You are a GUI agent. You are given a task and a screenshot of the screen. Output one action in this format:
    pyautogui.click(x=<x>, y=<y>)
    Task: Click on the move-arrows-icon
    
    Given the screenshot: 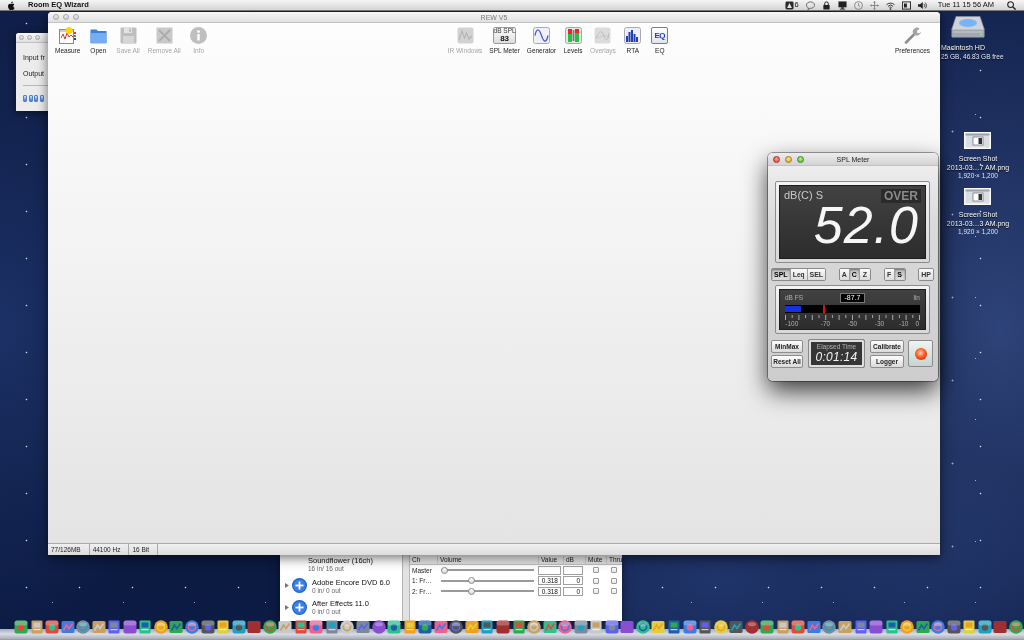 What is the action you would take?
    pyautogui.click(x=874, y=5)
    